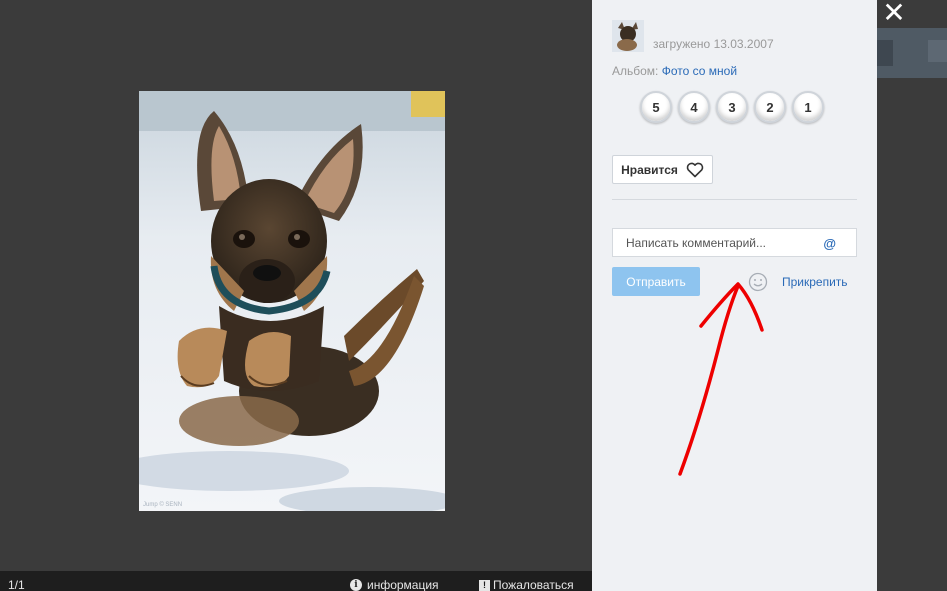 The width and height of the screenshot is (947, 591). Describe the element at coordinates (649, 169) in the screenshot. I see `like-label: Нравится` at that location.